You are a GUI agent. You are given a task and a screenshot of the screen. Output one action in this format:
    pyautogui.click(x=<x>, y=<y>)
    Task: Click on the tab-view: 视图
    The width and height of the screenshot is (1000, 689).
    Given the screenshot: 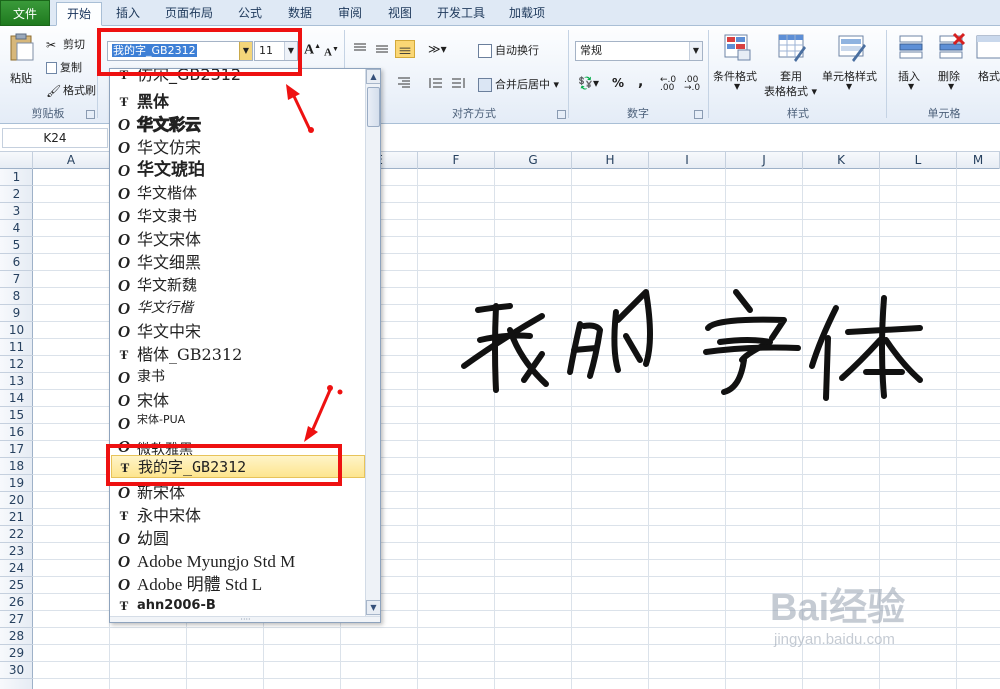 What is the action you would take?
    pyautogui.click(x=400, y=14)
    